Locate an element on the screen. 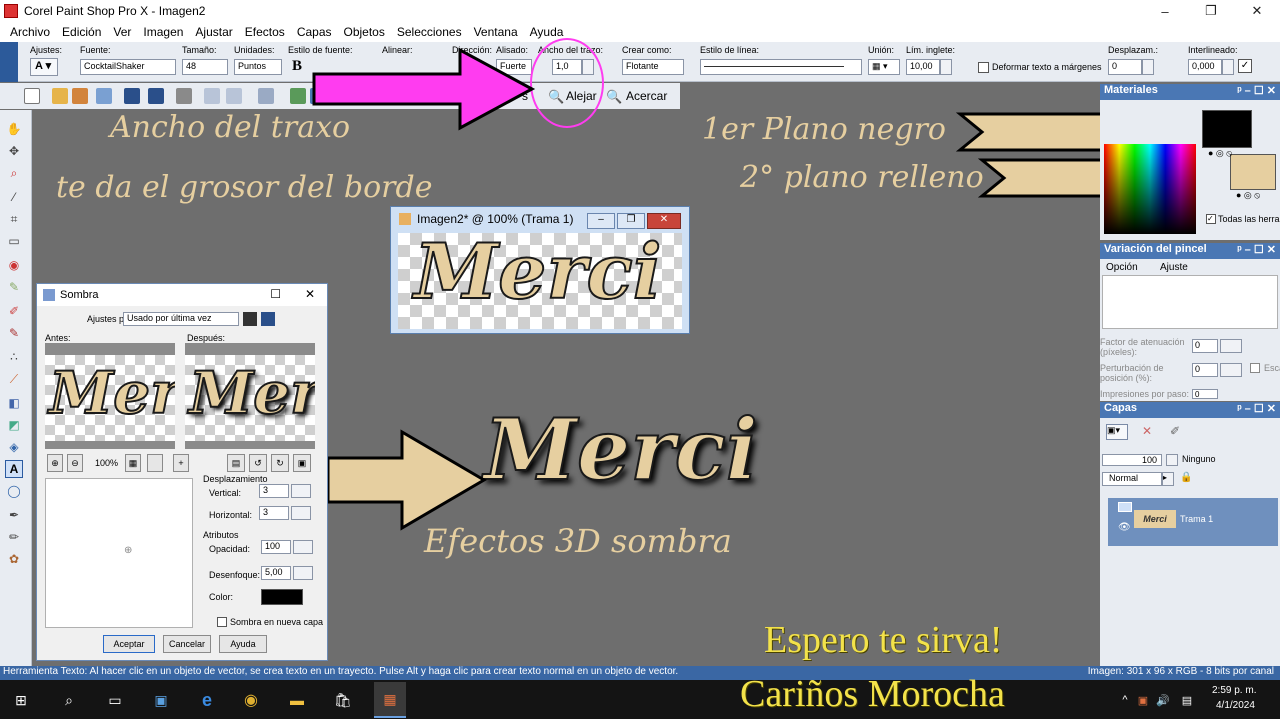 The width and height of the screenshot is (1280, 719). dialog-close-button: ✕ is located at coordinates (310, 294).